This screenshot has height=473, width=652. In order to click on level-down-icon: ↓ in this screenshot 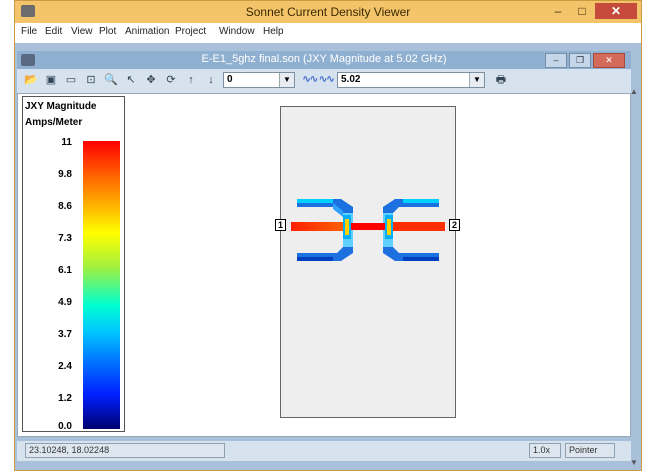, I will do `click(211, 80)`.